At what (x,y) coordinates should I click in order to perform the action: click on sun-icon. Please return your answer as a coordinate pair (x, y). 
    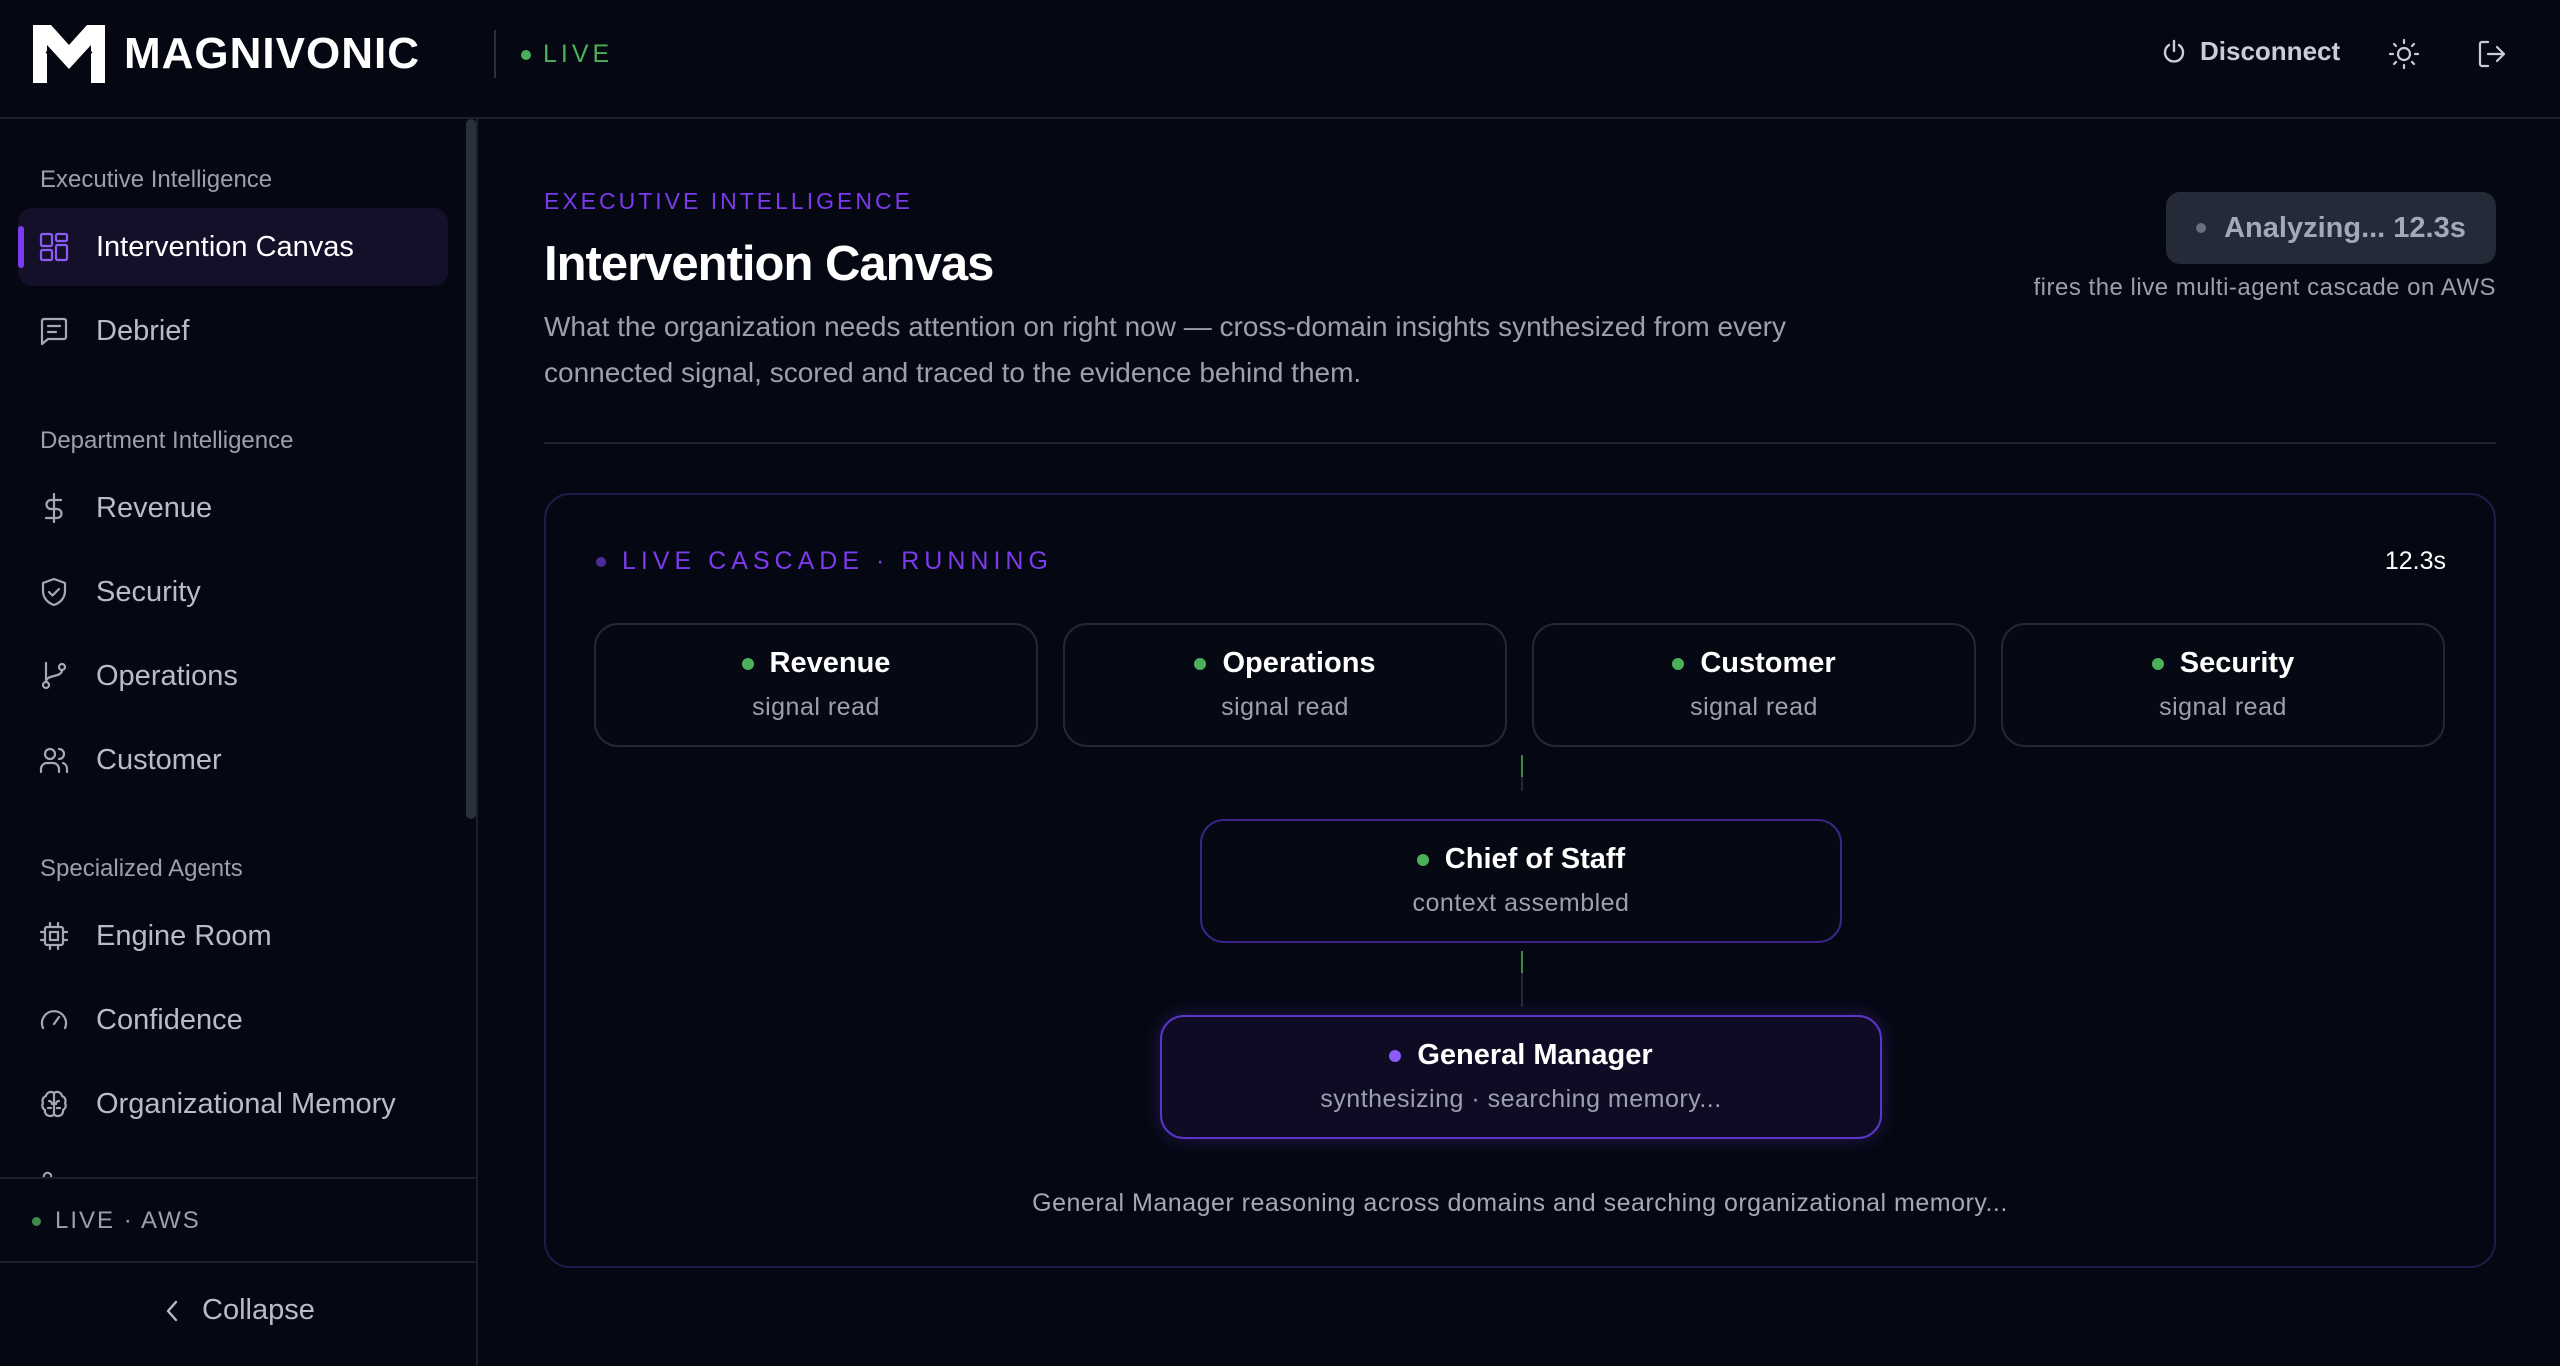
    Looking at the image, I should click on (2404, 54).